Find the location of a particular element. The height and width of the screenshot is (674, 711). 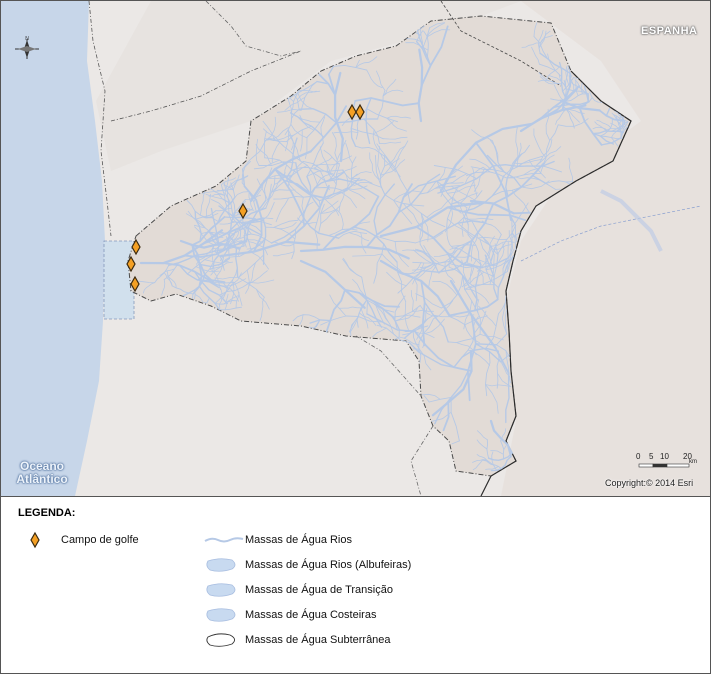

legend-label-groundwater: Massas de Água Subterrânea is located at coordinates (318, 640).